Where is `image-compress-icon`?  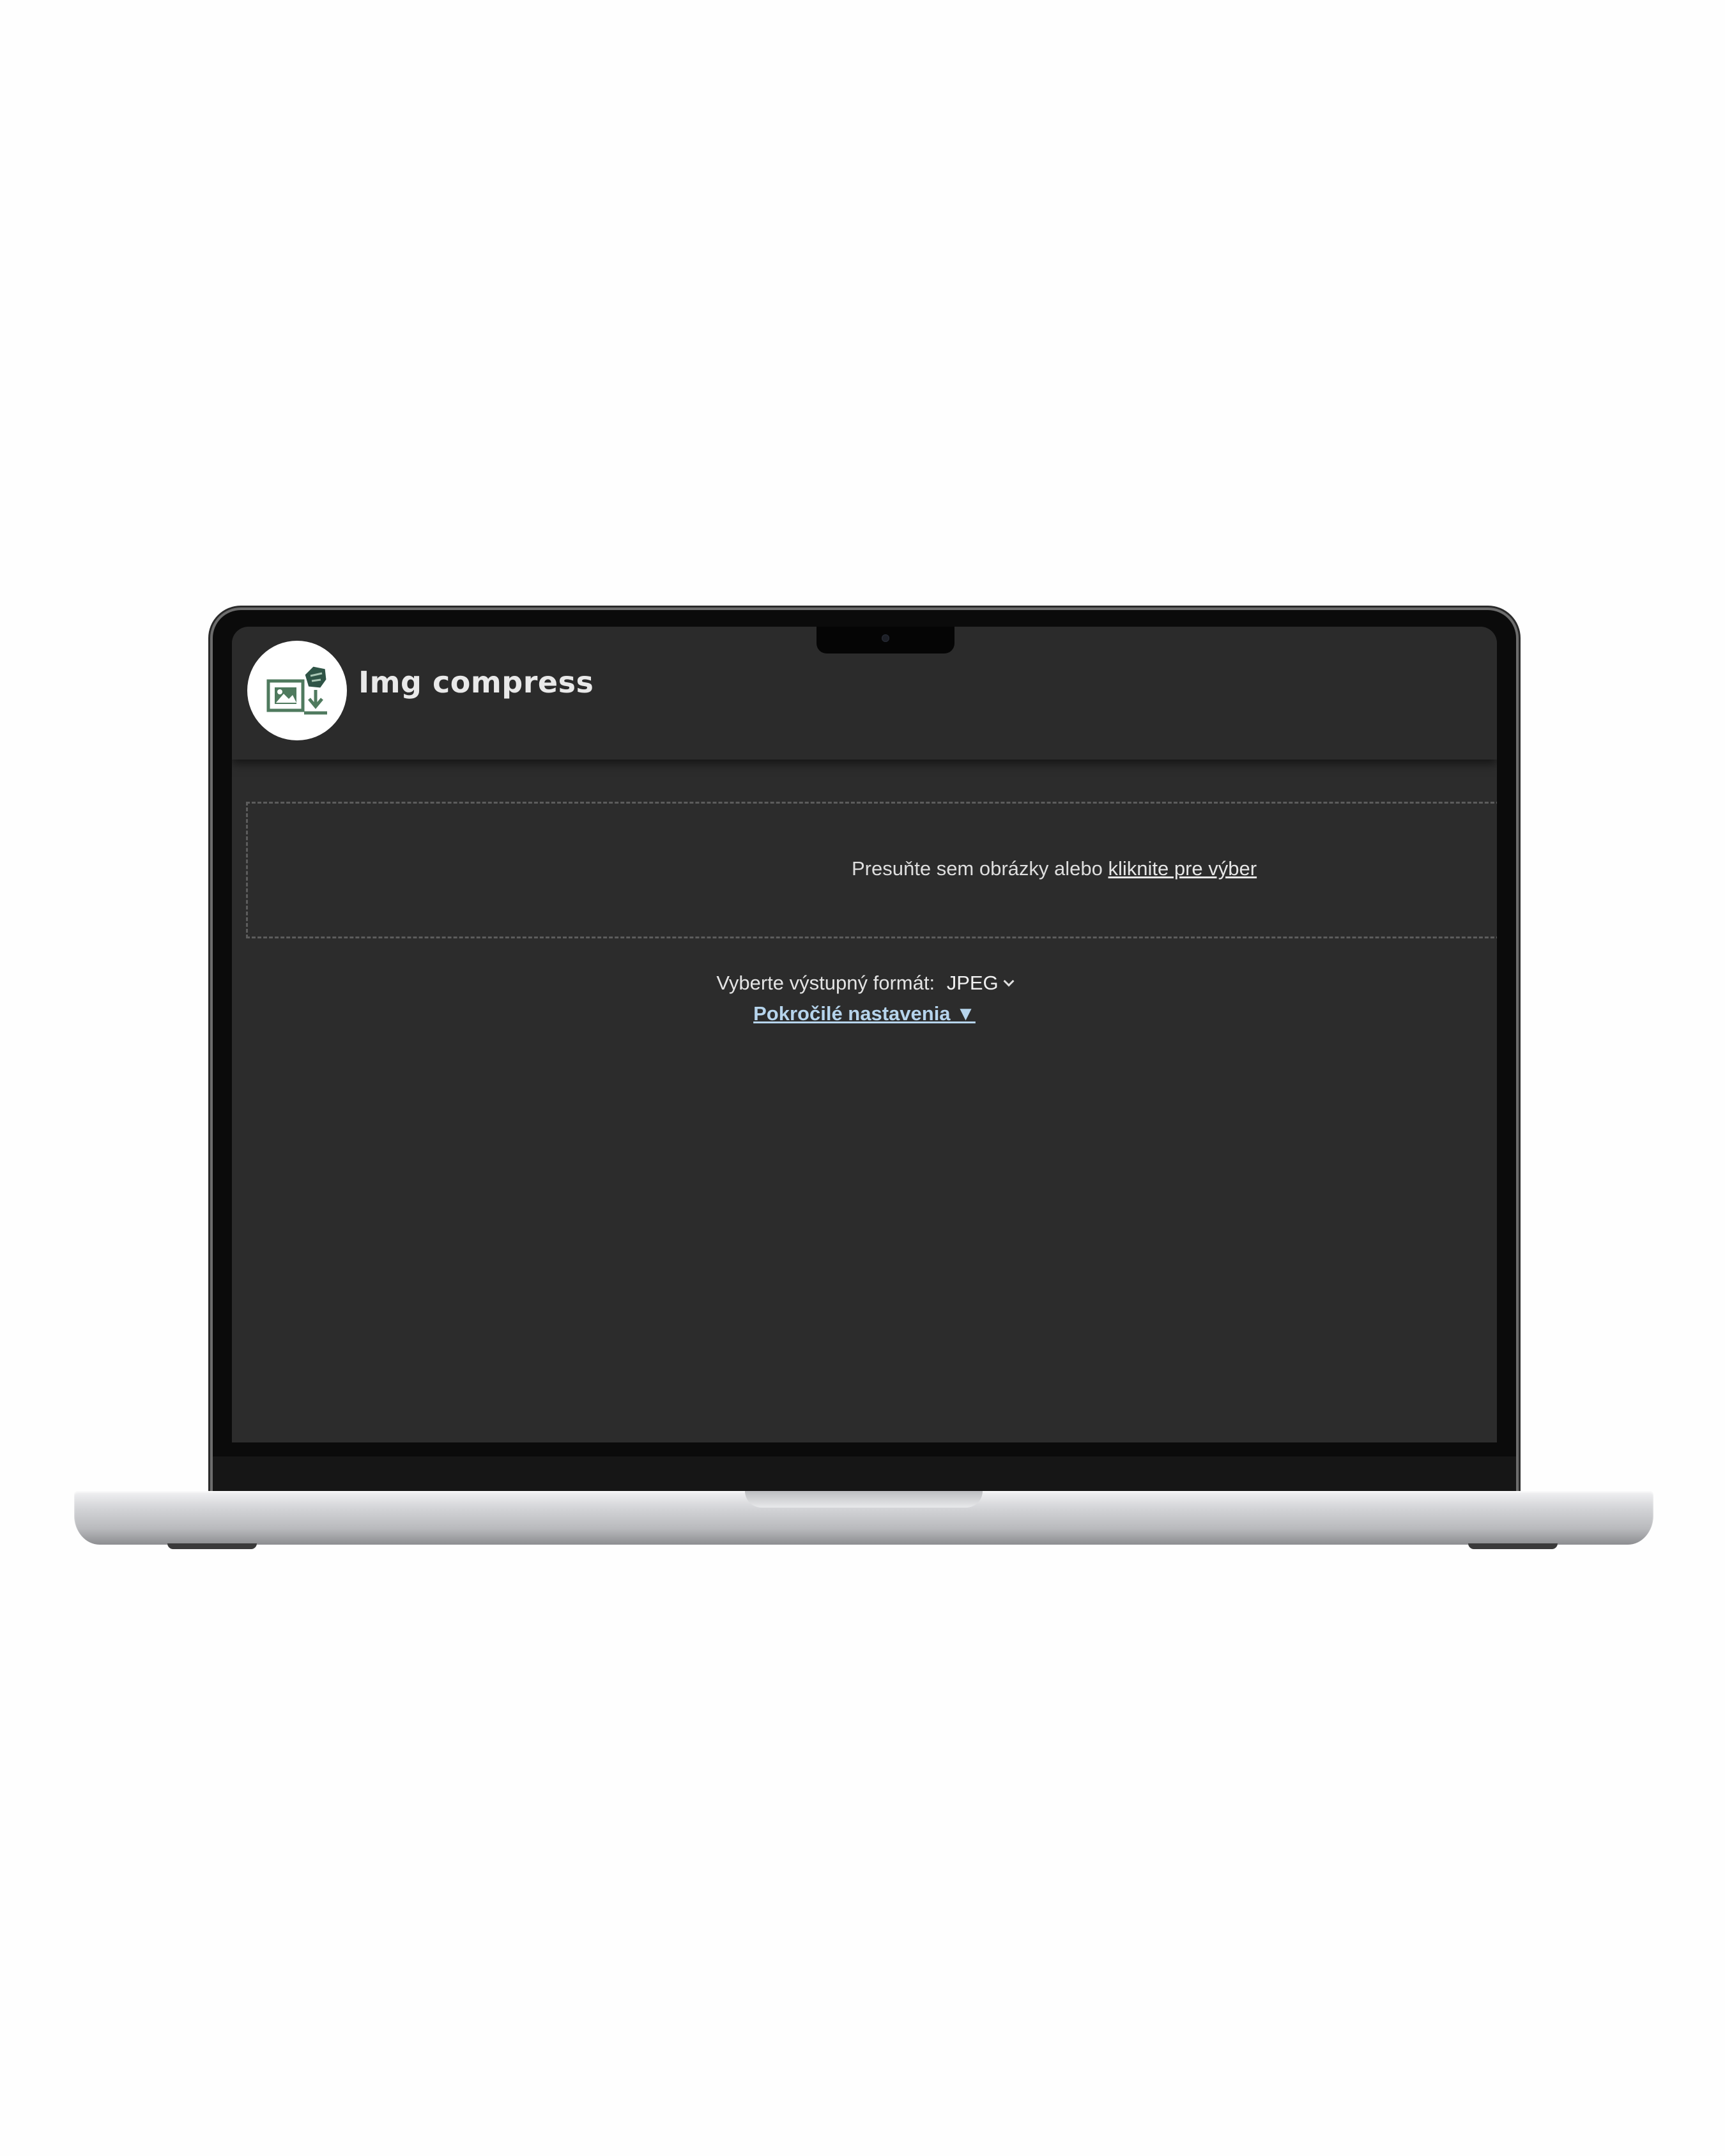 image-compress-icon is located at coordinates (297, 689).